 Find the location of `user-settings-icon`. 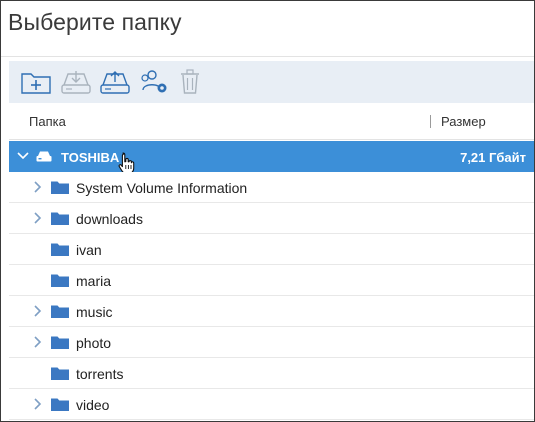

user-settings-icon is located at coordinates (154, 81).